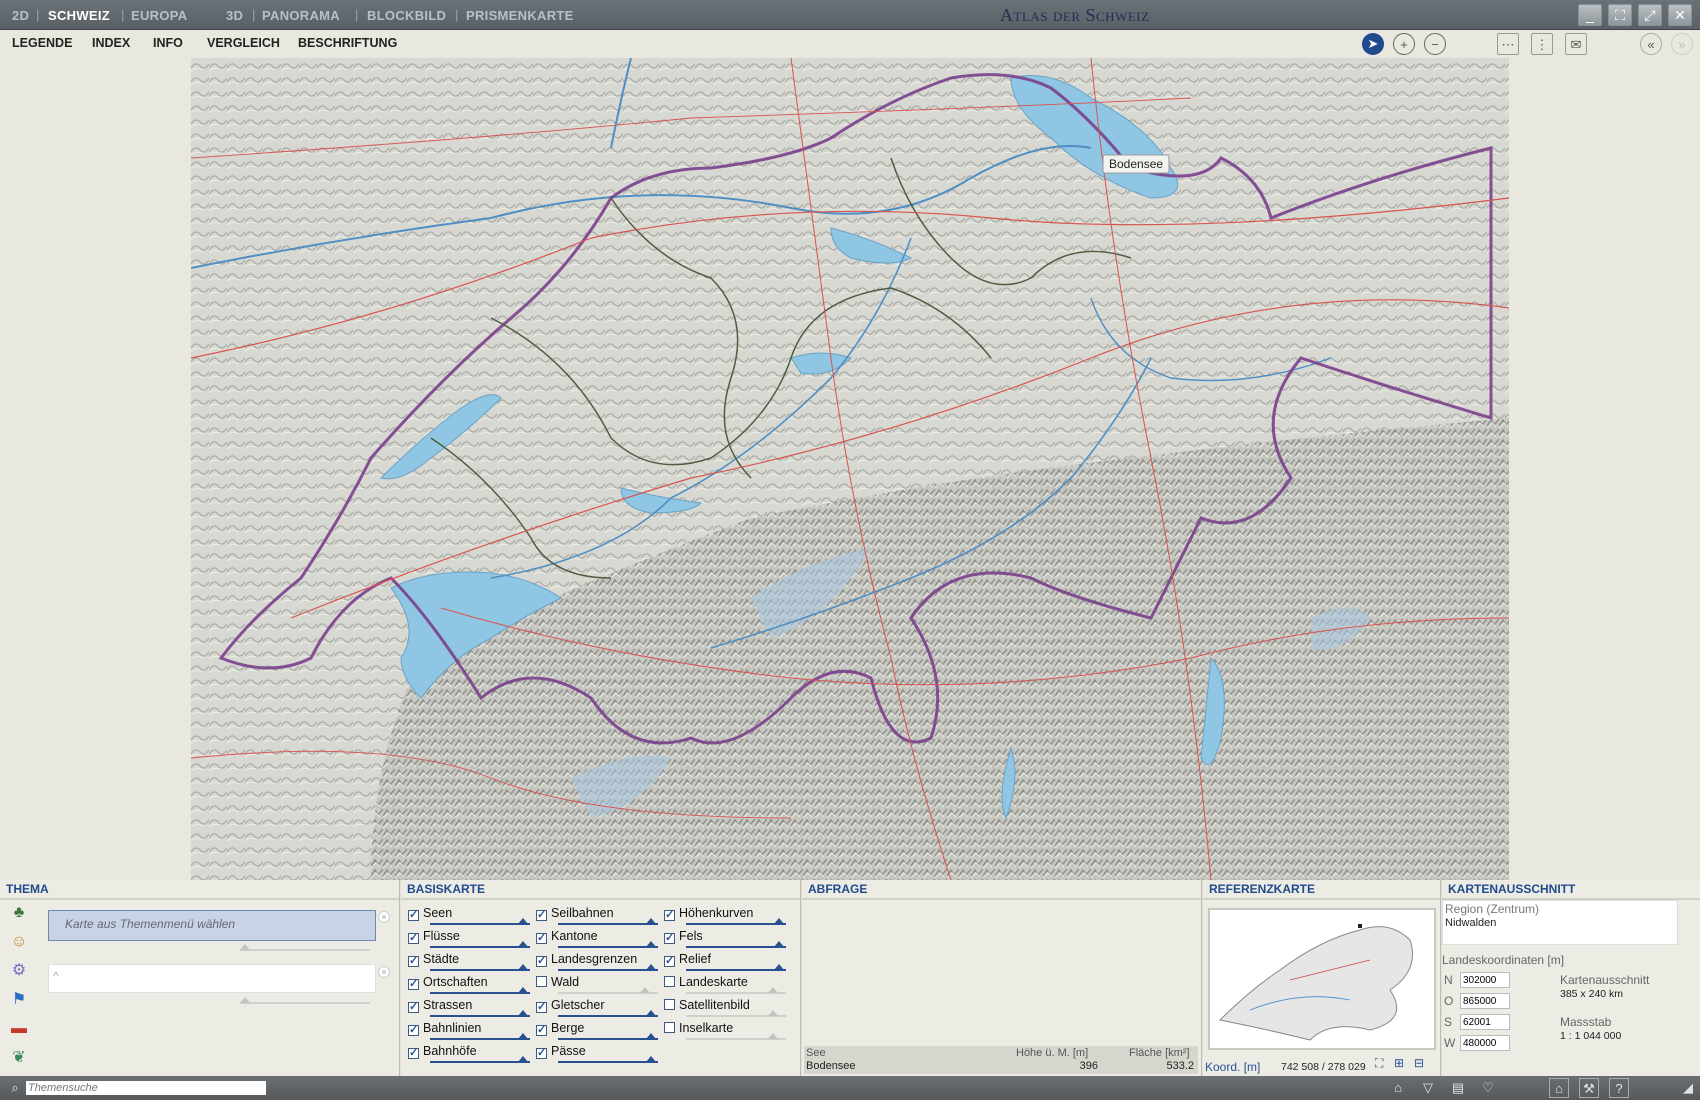 This screenshot has height=1100, width=1700. Describe the element at coordinates (567, 936) in the screenshot. I see `layer-toggle-1: ✓ Kantone` at that location.